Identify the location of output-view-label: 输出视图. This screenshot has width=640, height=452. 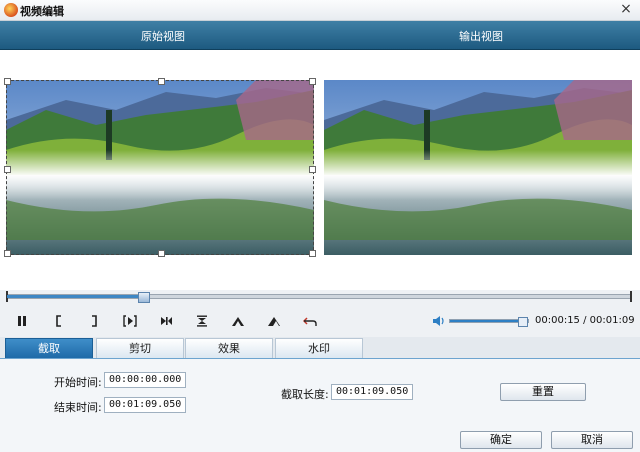
(481, 36).